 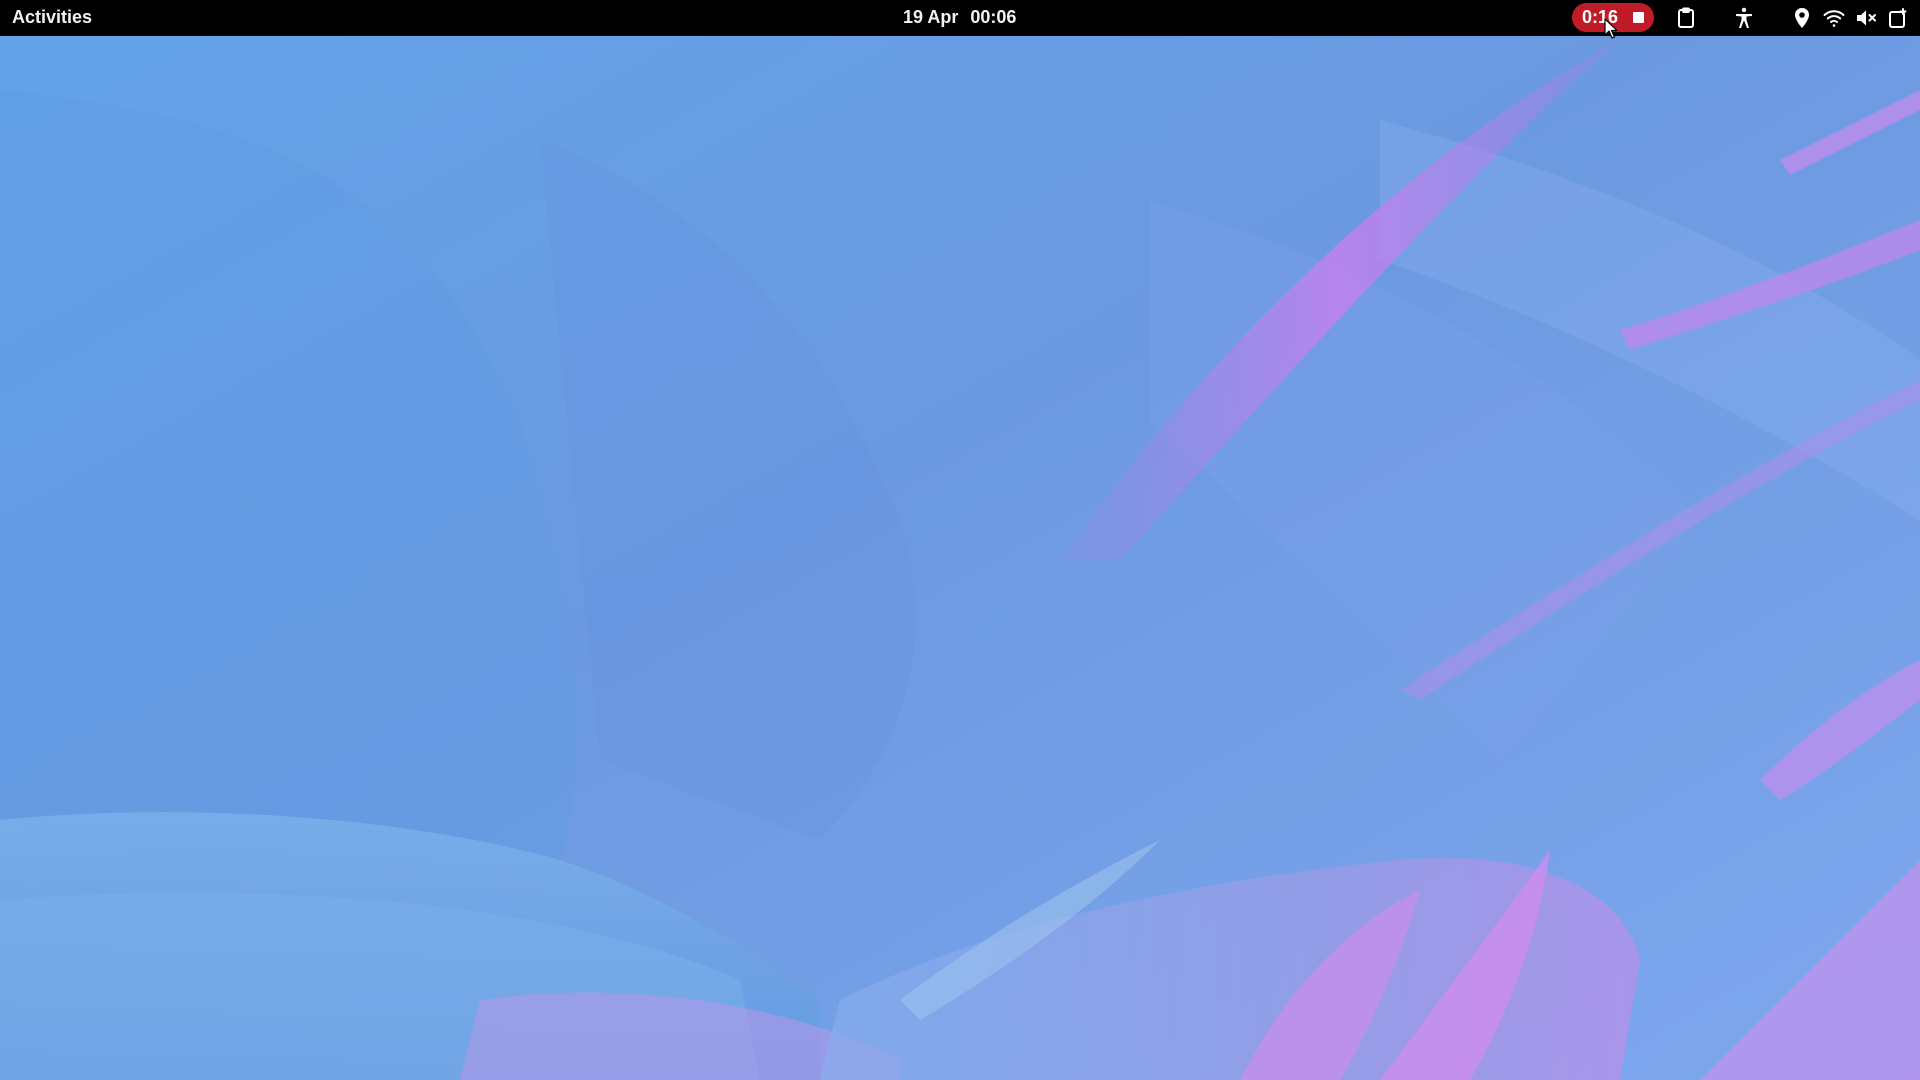 What do you see at coordinates (1639, 17) in the screenshot?
I see `stop-icon` at bounding box center [1639, 17].